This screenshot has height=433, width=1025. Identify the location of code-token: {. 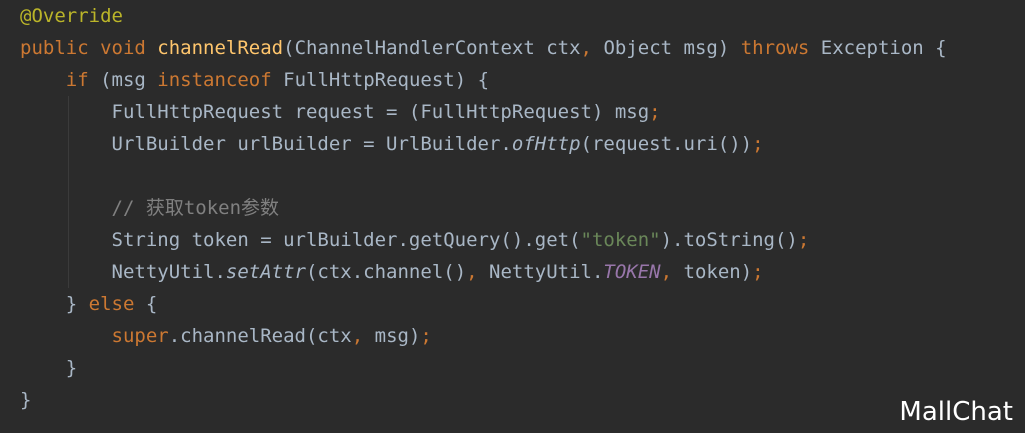
(151, 304).